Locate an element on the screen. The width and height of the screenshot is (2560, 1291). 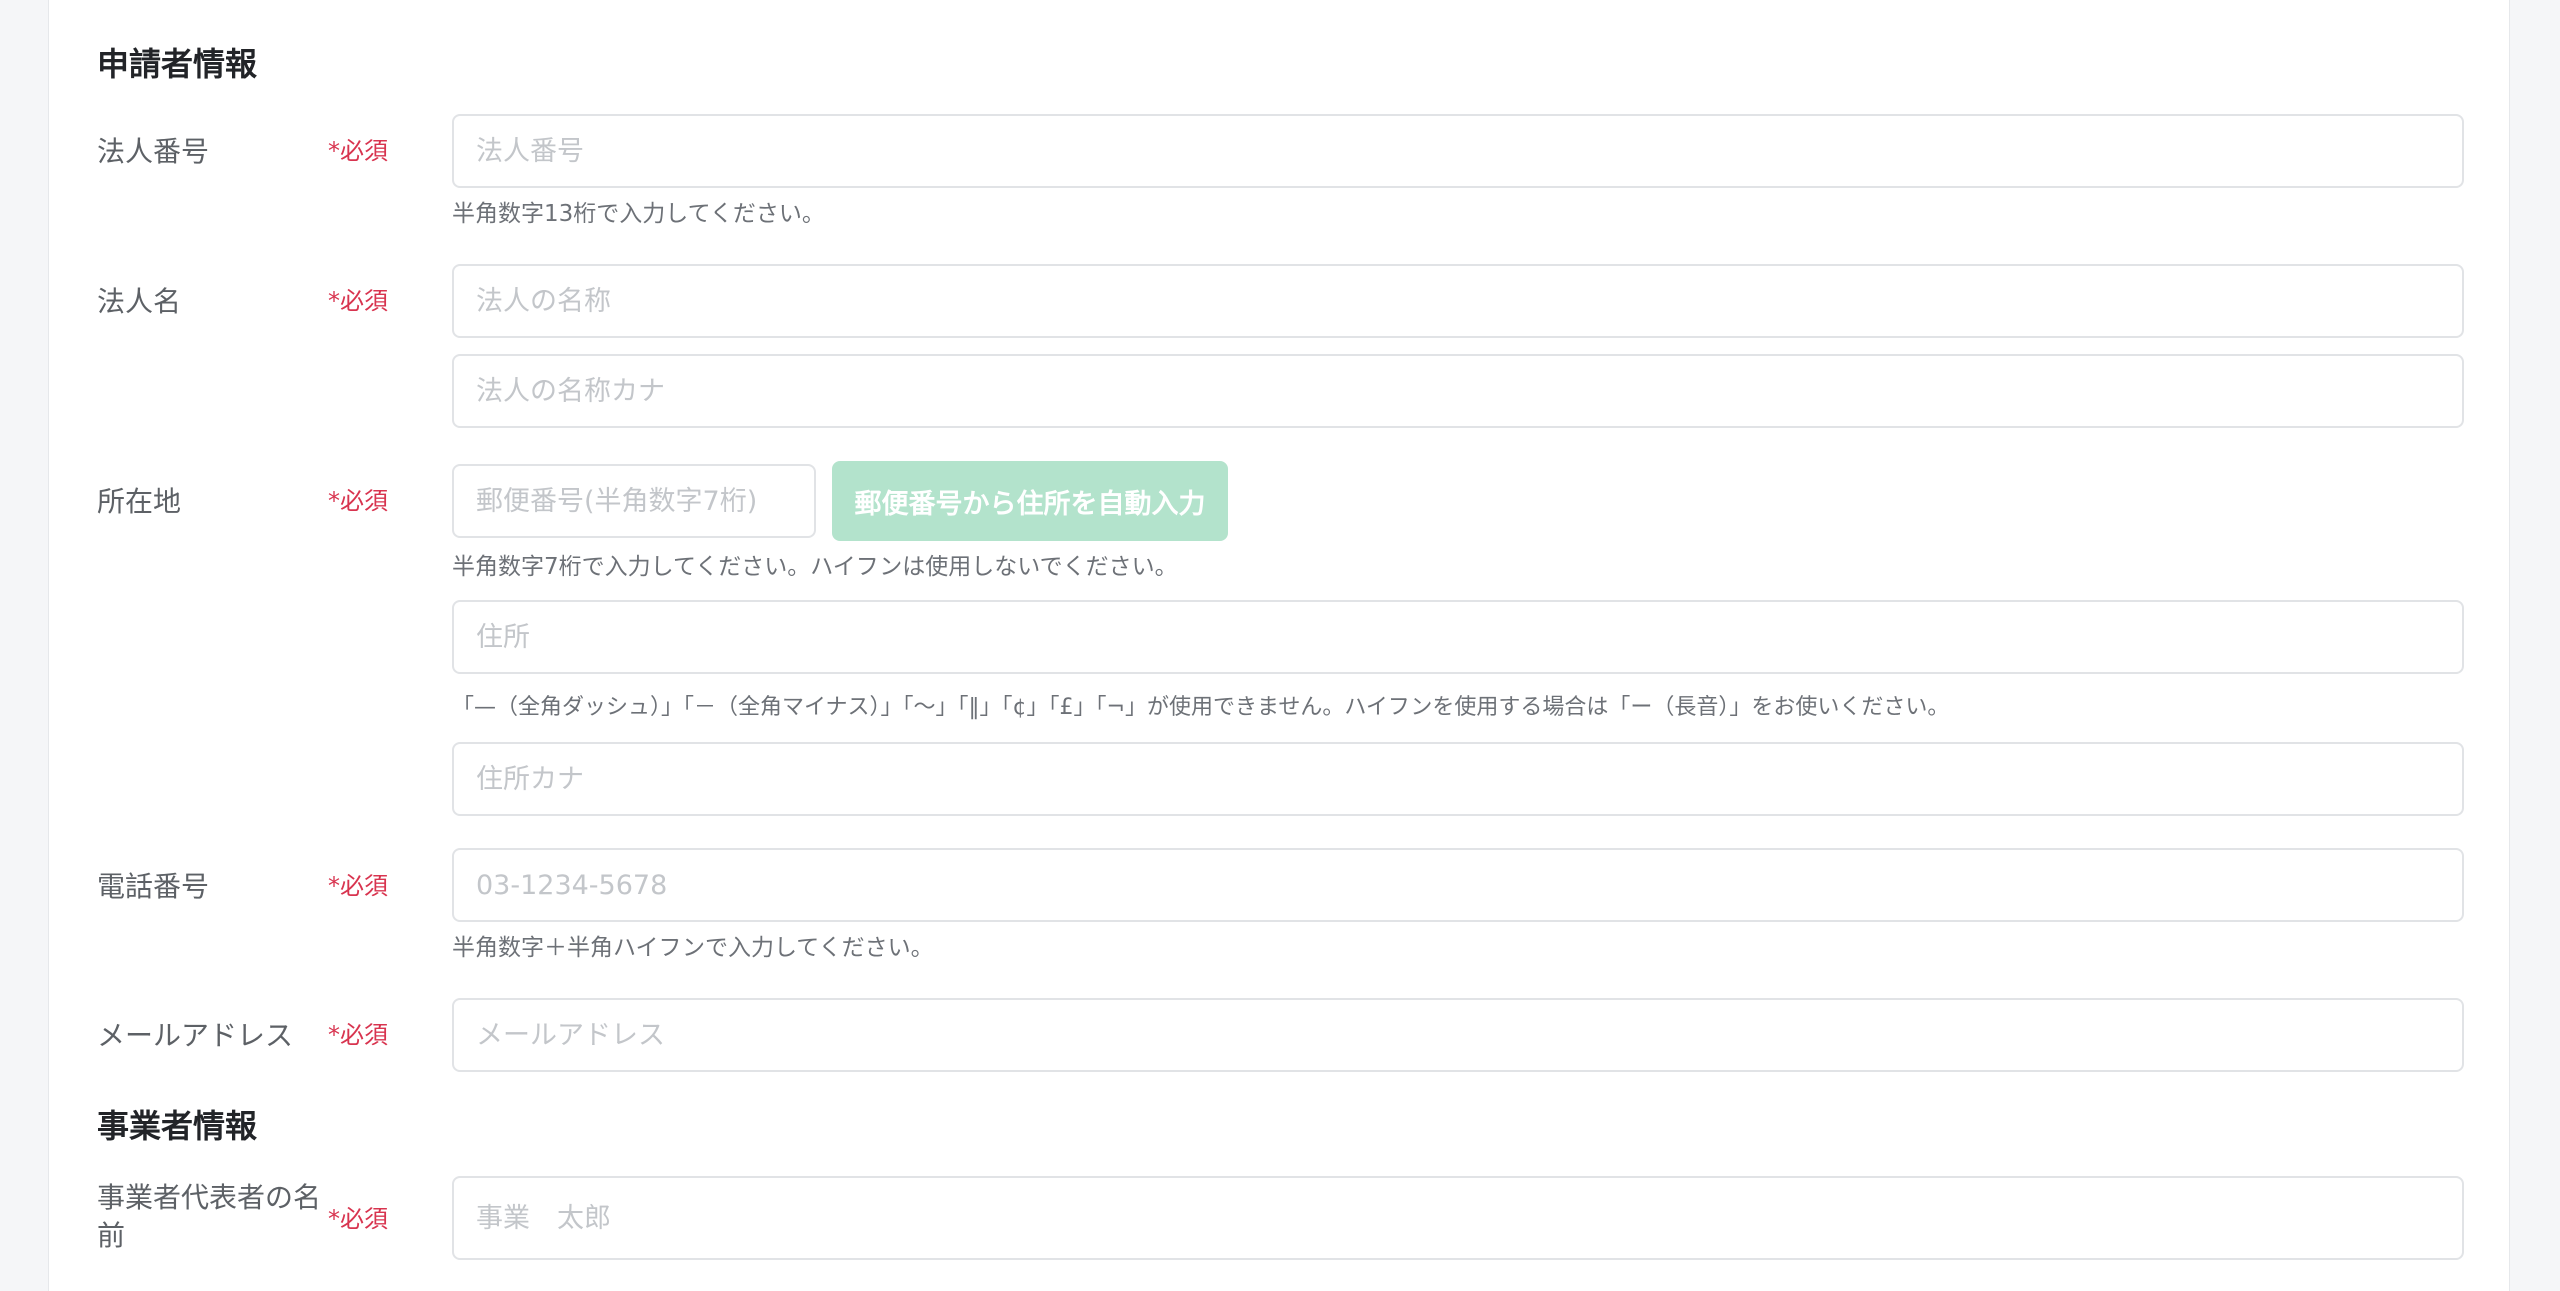
corporate-name-input is located at coordinates (1458, 301).